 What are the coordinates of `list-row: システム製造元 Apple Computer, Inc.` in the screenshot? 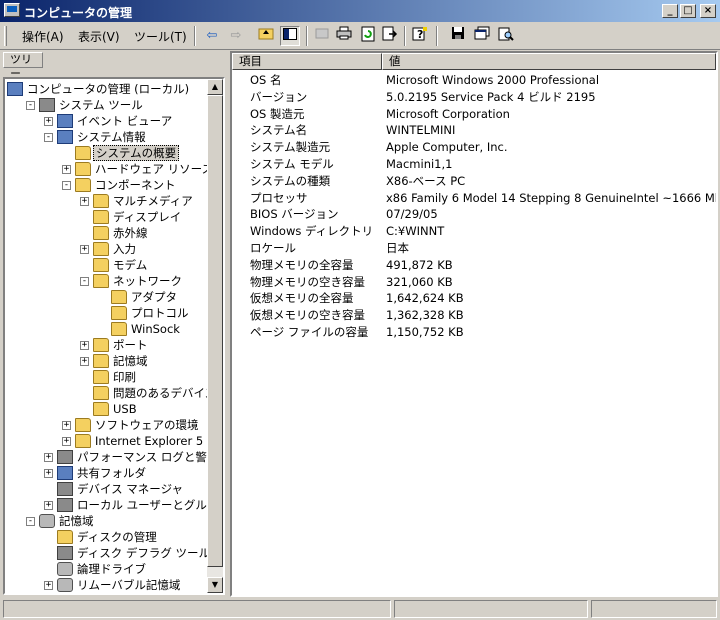 It's located at (474, 147).